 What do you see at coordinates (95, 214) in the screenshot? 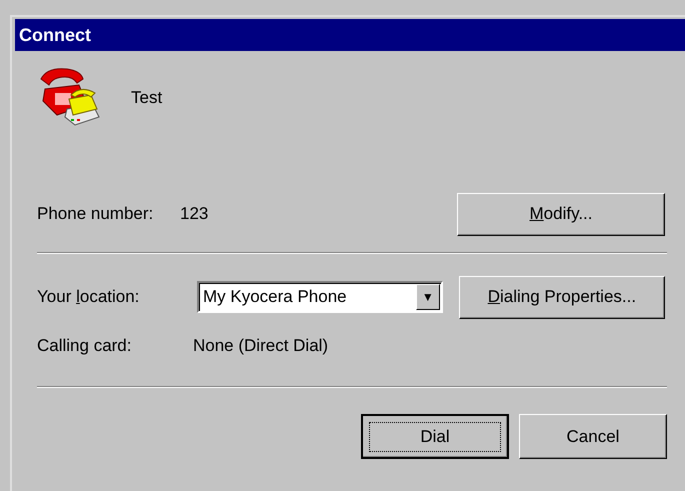
I see `phone-number-label: Phone number:` at bounding box center [95, 214].